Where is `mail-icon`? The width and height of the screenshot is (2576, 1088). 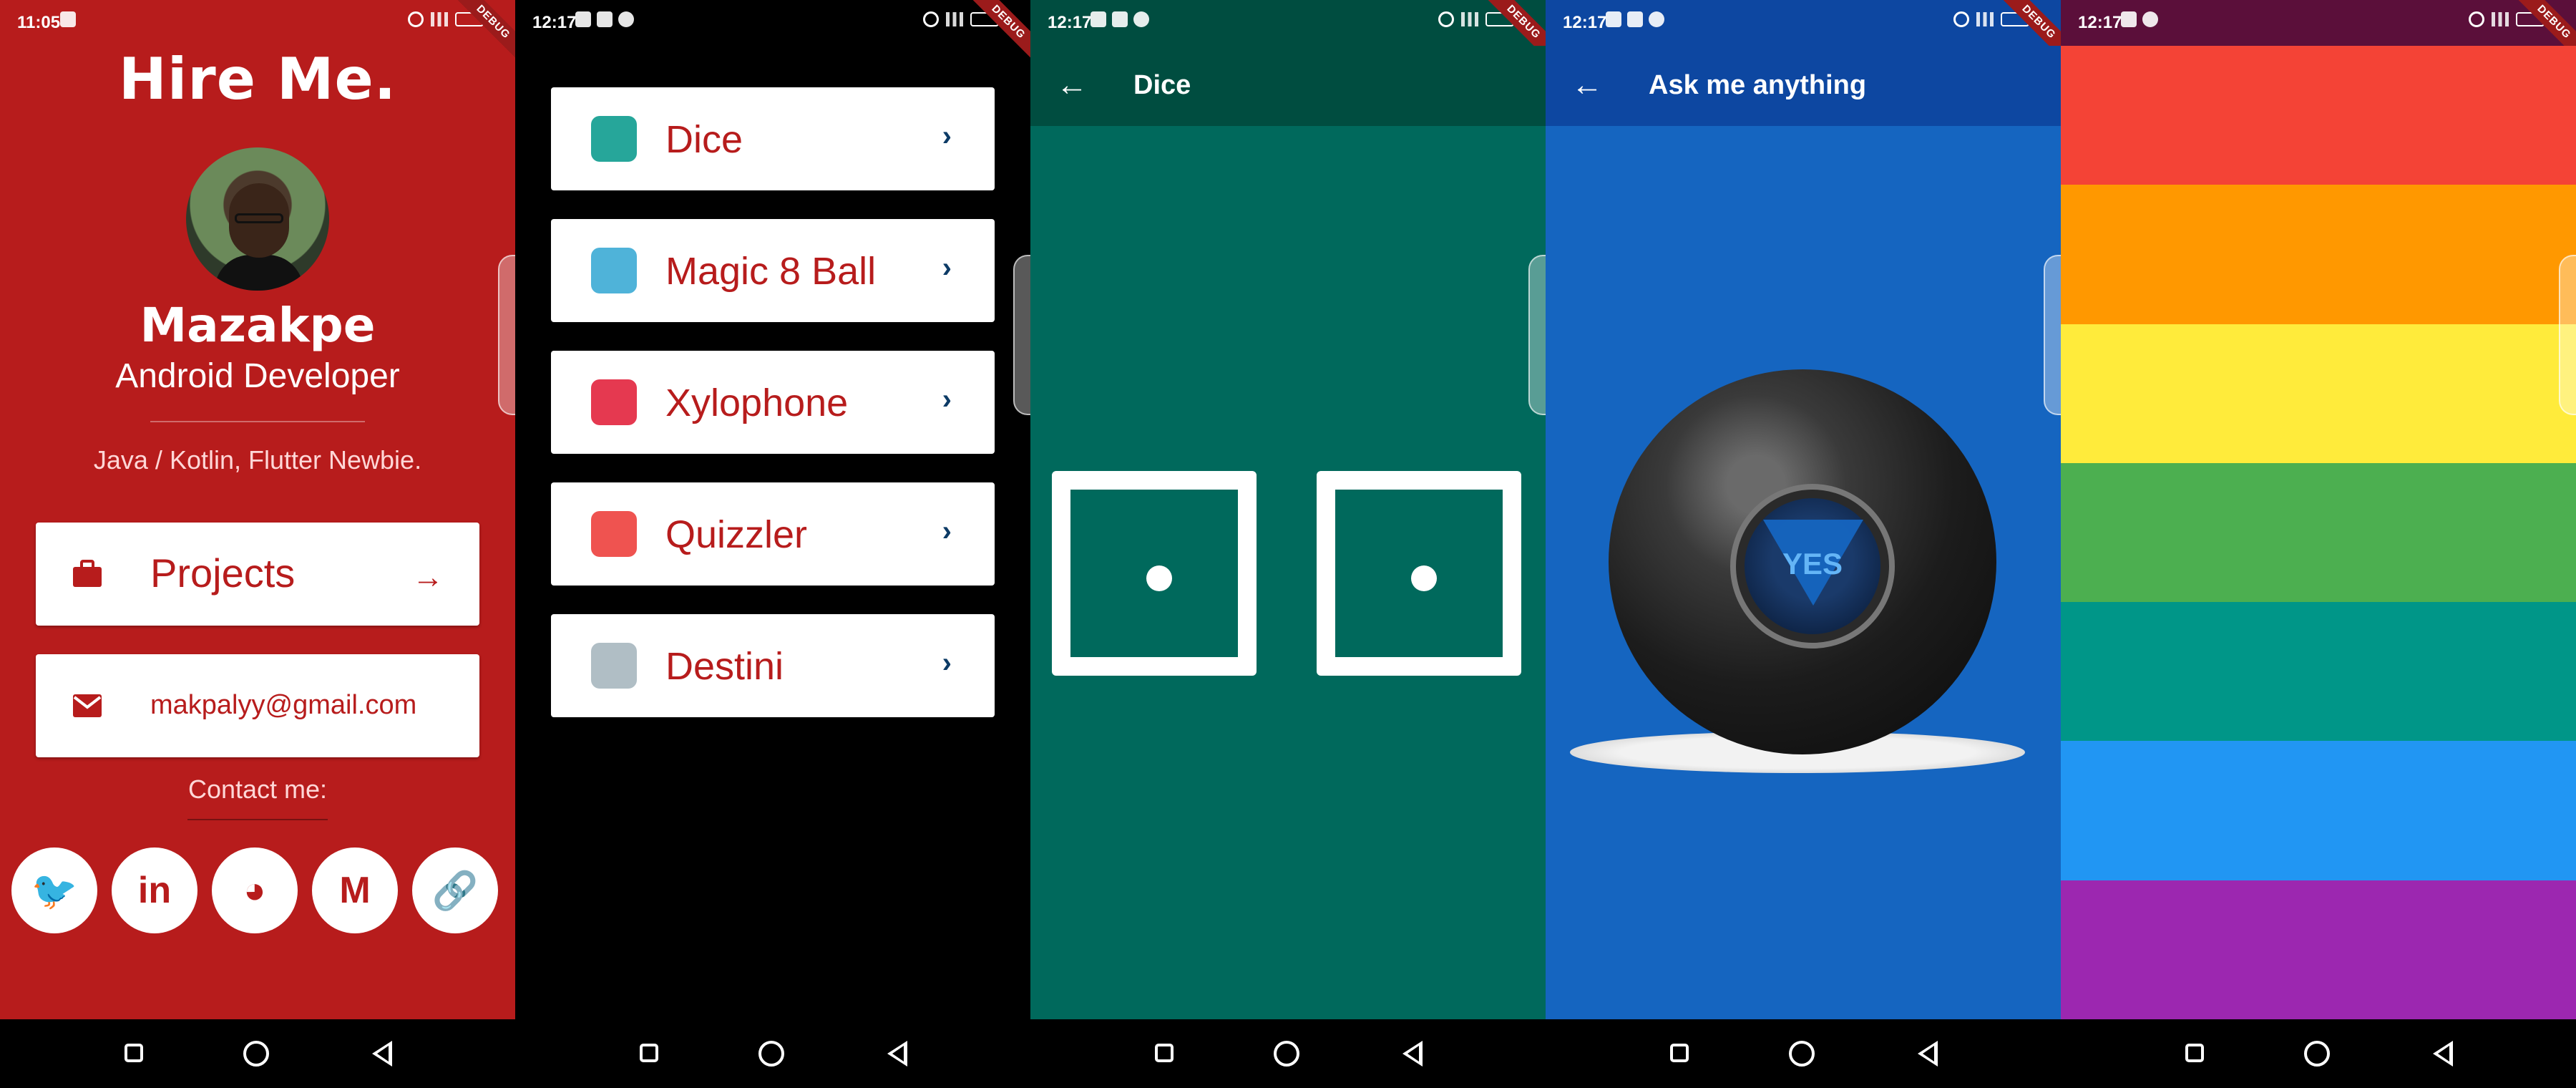
mail-icon is located at coordinates (87, 705).